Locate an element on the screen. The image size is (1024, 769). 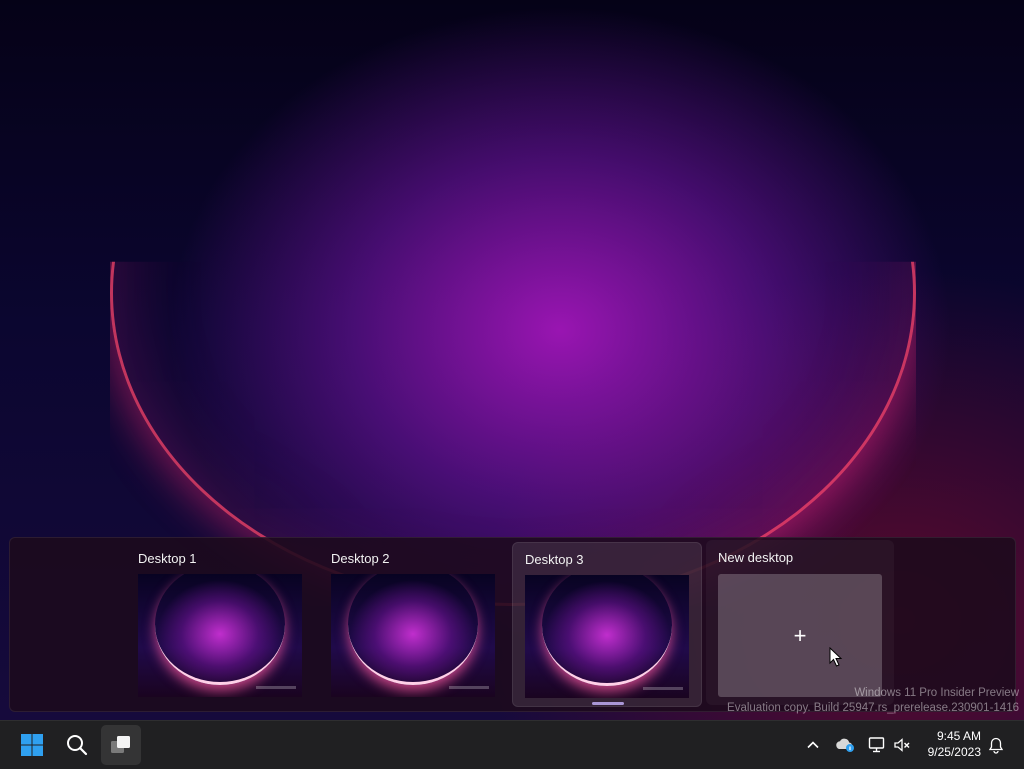
search-icon is located at coordinates (77, 745).